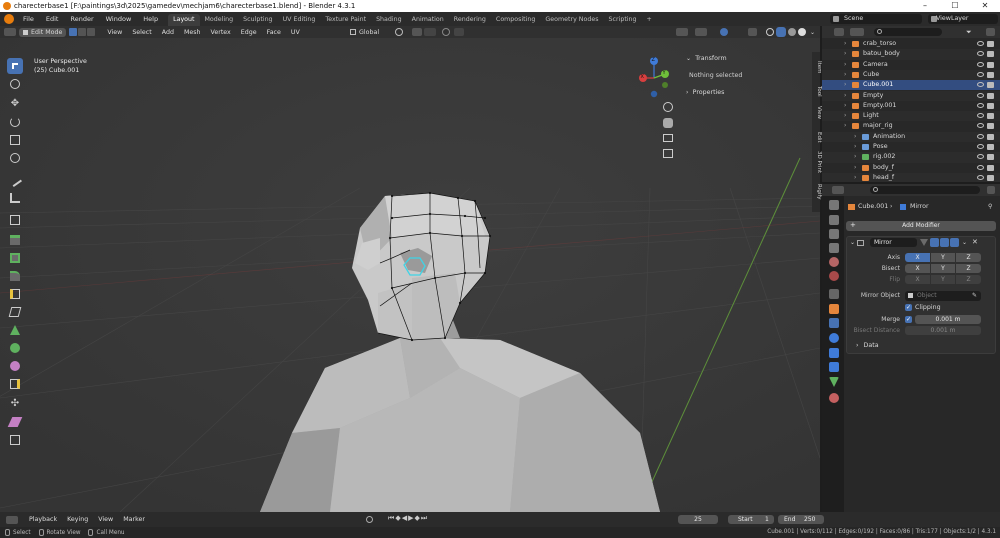 The image size is (1000, 538). Describe the element at coordinates (990, 206) in the screenshot. I see `pin-icon: ⚲` at that location.